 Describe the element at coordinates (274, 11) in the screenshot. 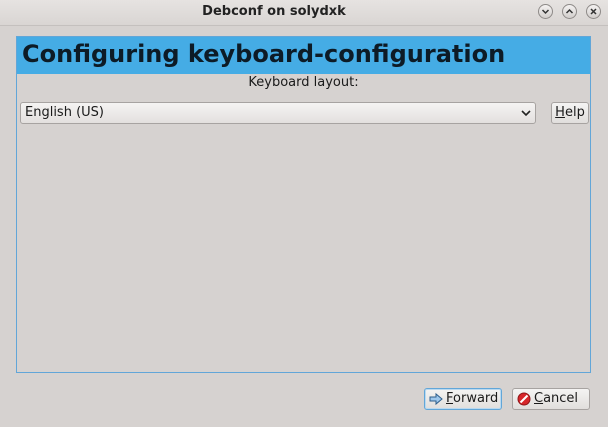

I see `window-title: Debconf on solydxk` at that location.